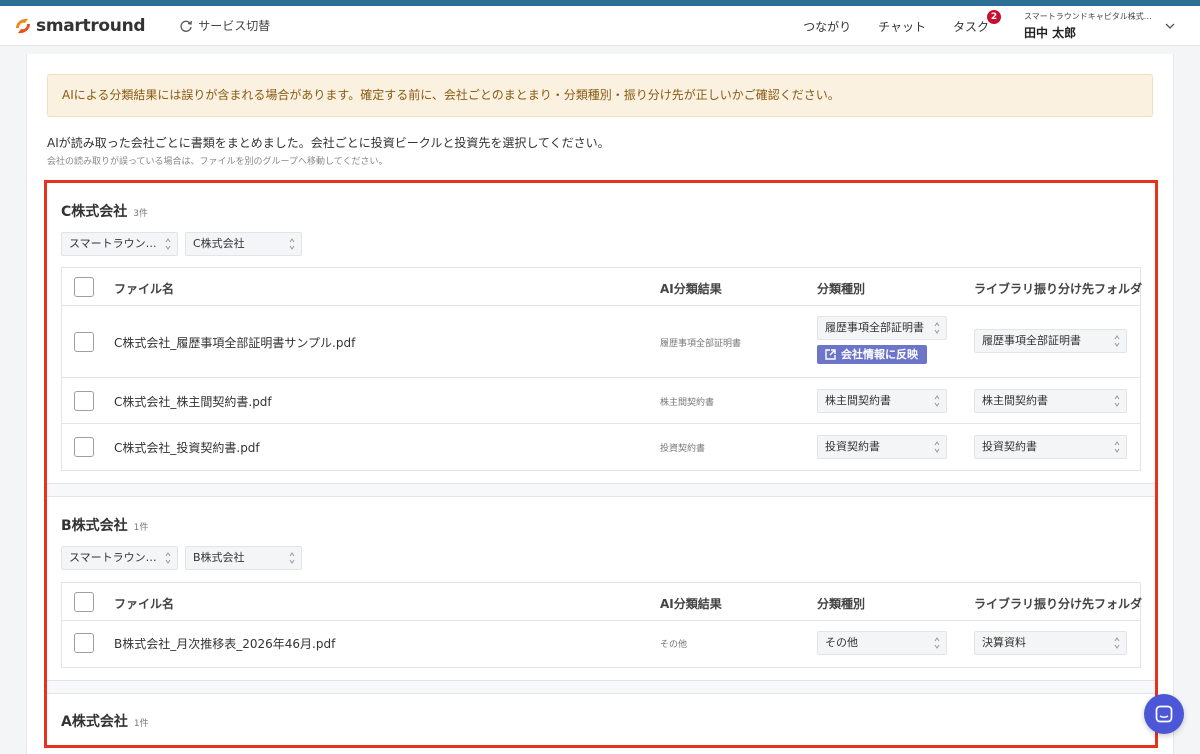 This screenshot has height=754, width=1200. Describe the element at coordinates (94, 722) in the screenshot. I see `group-name: A株式会社` at that location.